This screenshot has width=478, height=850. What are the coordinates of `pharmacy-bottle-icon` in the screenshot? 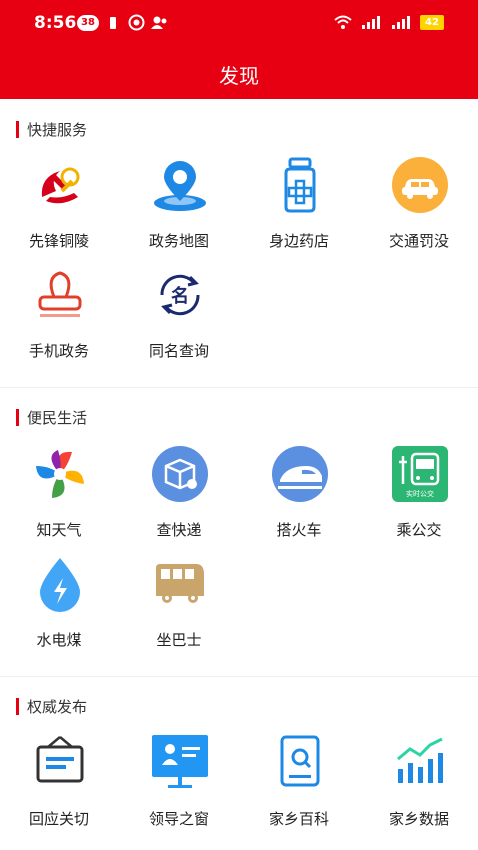 It's located at (300, 185).